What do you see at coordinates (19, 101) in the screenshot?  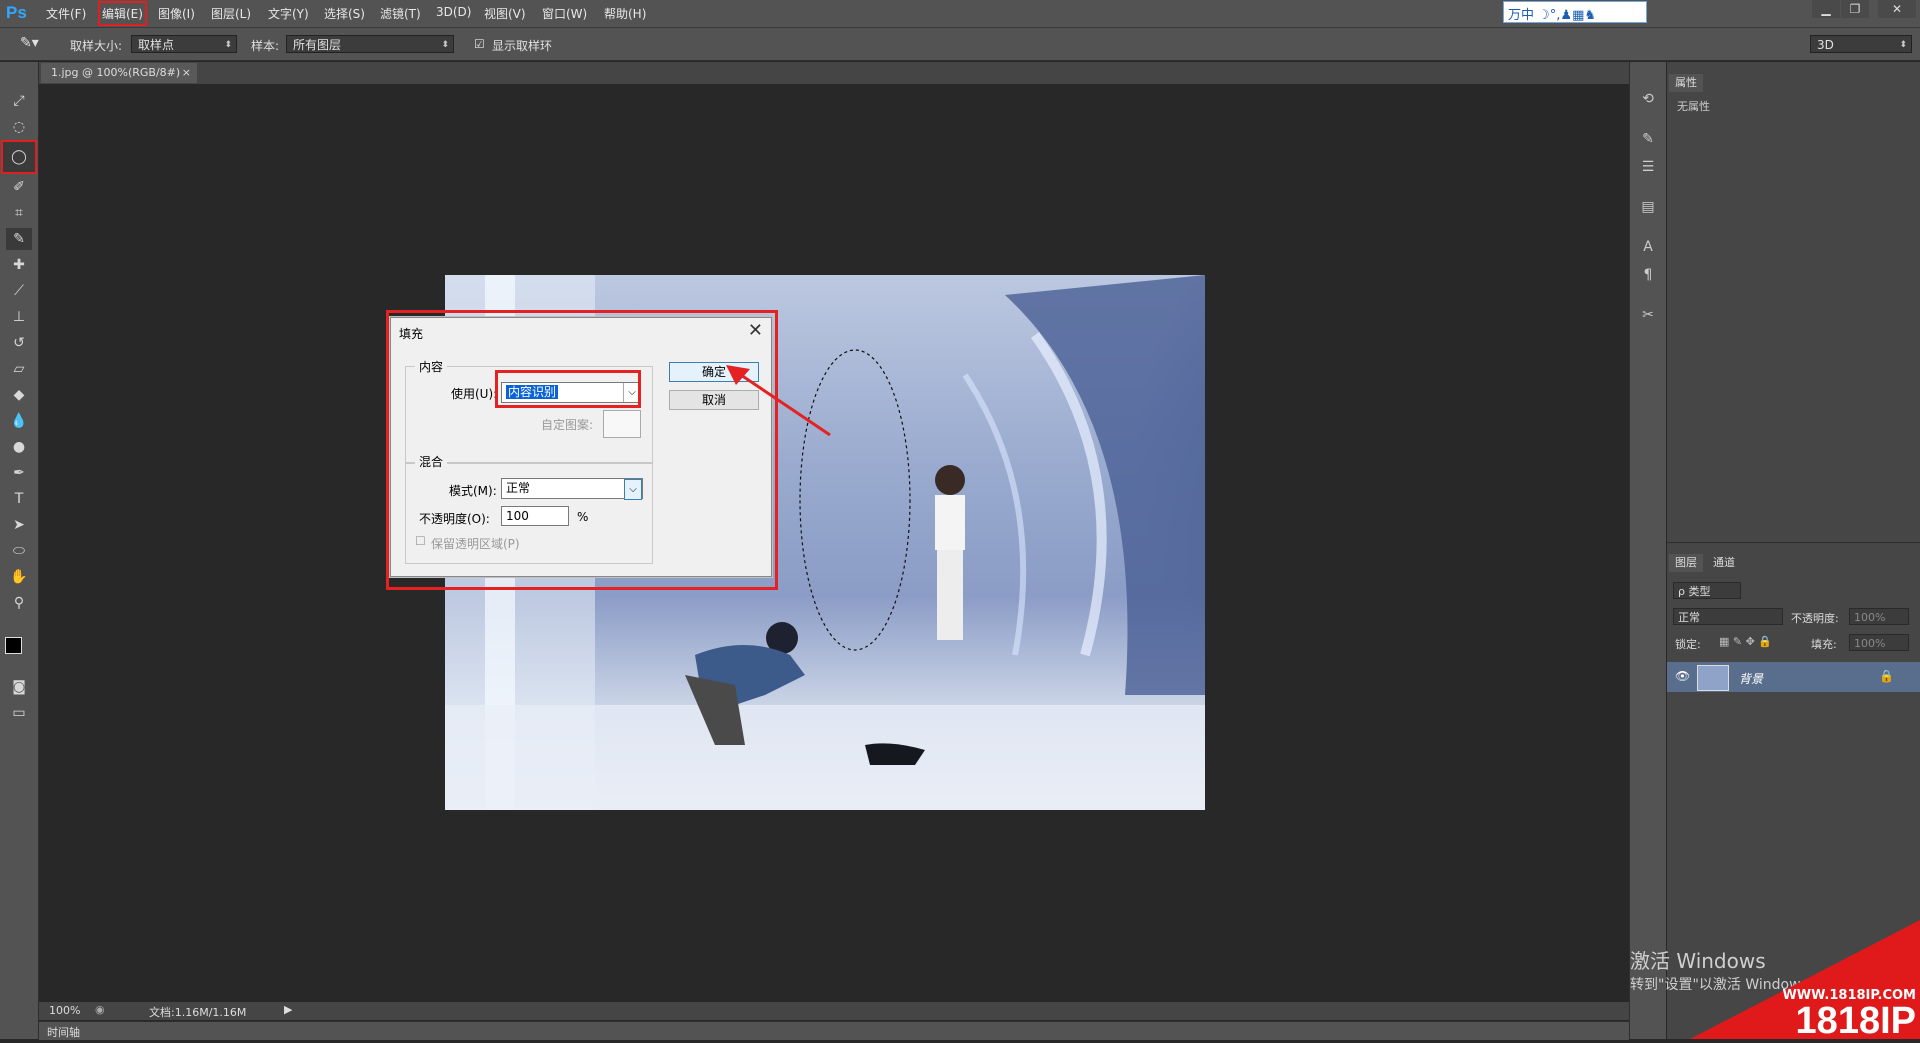 I see `move-tool-icon: ⤢` at bounding box center [19, 101].